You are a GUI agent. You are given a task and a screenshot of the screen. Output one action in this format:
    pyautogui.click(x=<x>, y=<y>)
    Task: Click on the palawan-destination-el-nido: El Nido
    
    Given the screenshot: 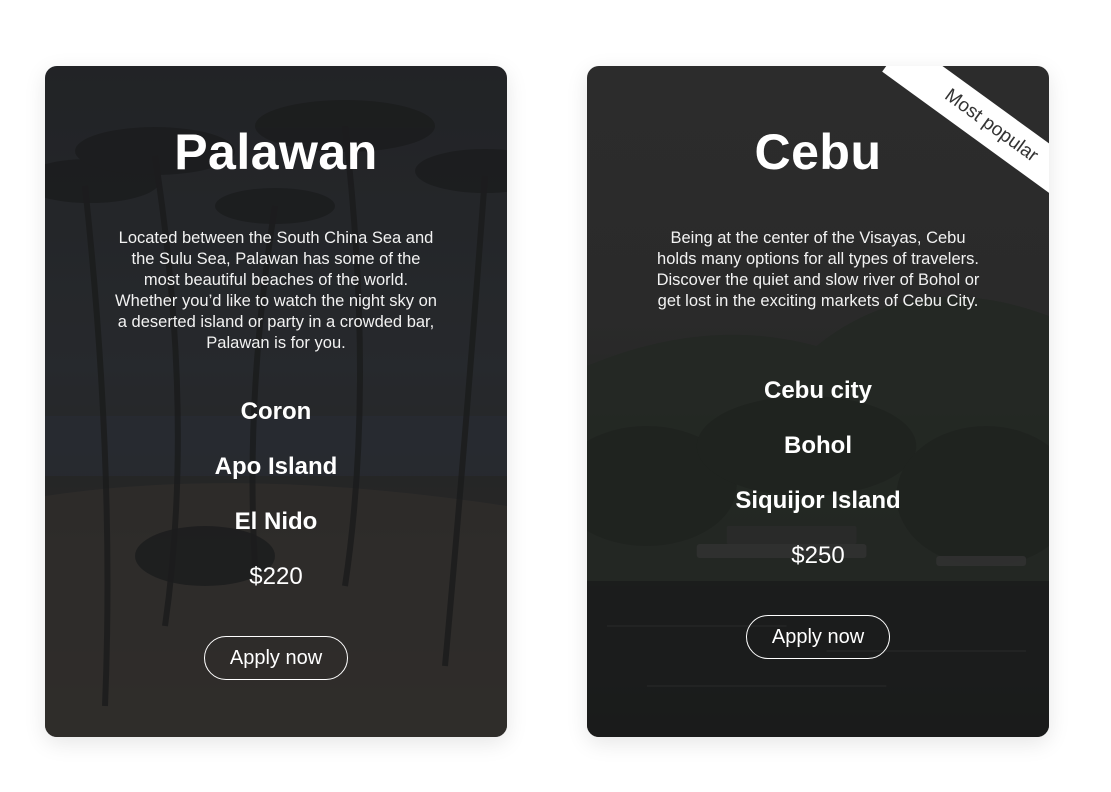 What is the action you would take?
    pyautogui.click(x=276, y=521)
    